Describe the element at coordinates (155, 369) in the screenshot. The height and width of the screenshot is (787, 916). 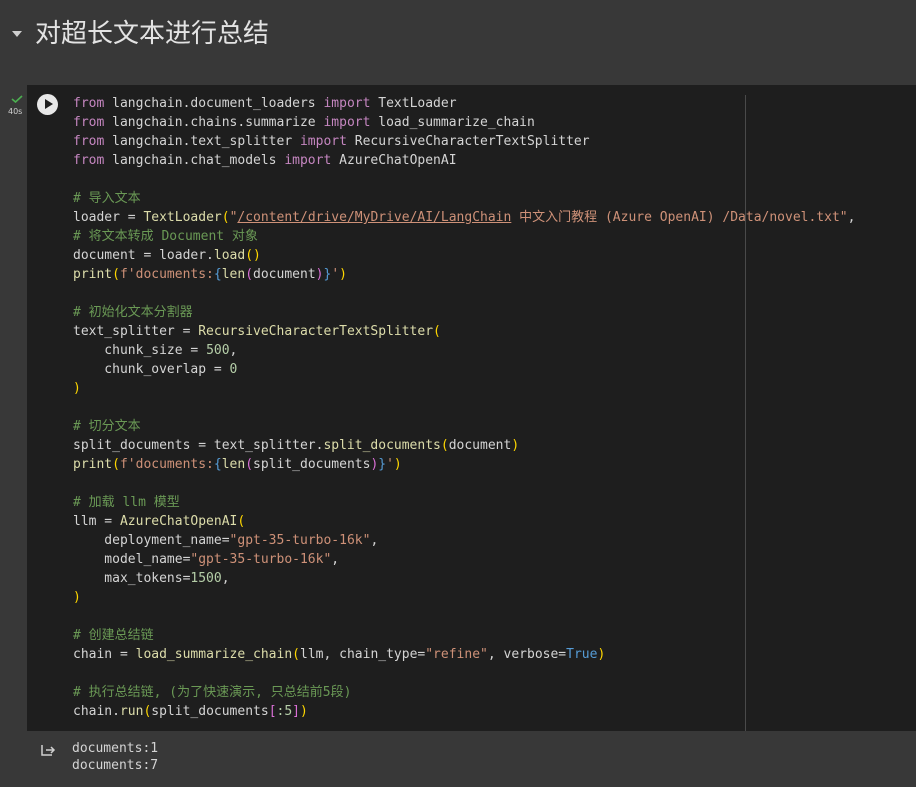
I see `code-line: chunk_overlap = 0` at that location.